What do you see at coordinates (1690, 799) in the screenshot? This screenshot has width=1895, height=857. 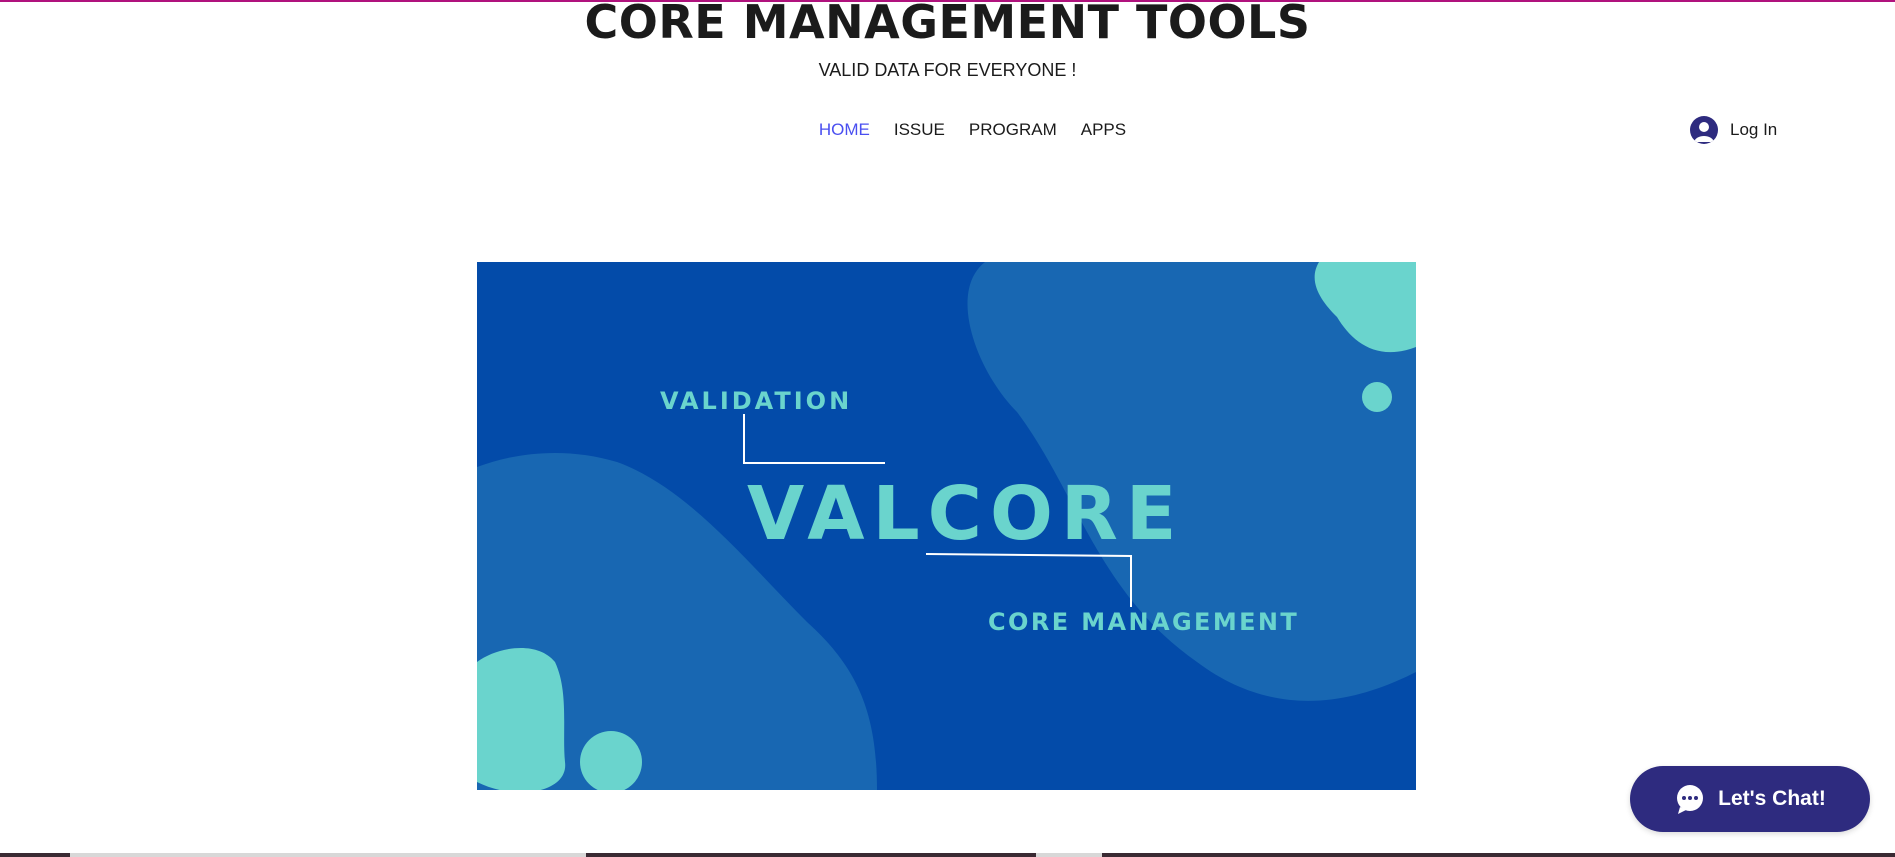 I see `chat-bubble-icon` at bounding box center [1690, 799].